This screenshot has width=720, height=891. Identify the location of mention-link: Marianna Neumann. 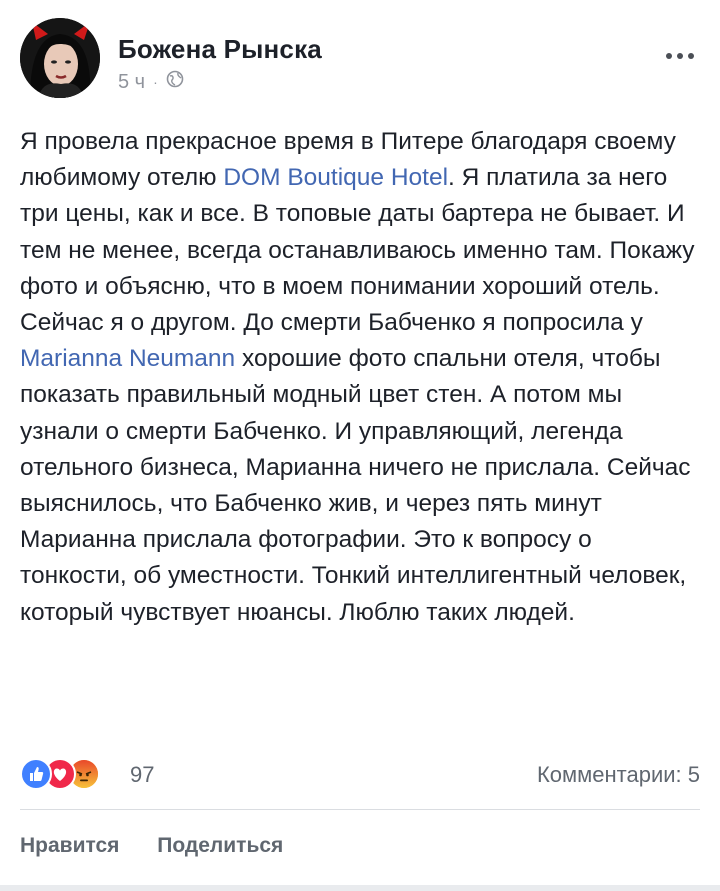
(127, 358).